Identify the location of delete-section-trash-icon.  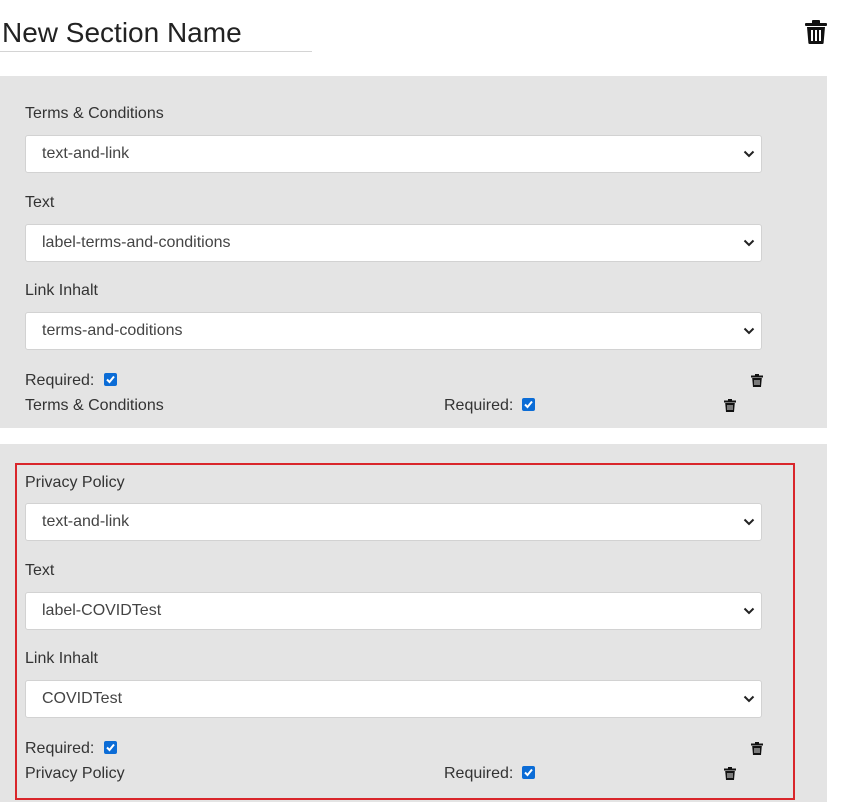
(816, 32).